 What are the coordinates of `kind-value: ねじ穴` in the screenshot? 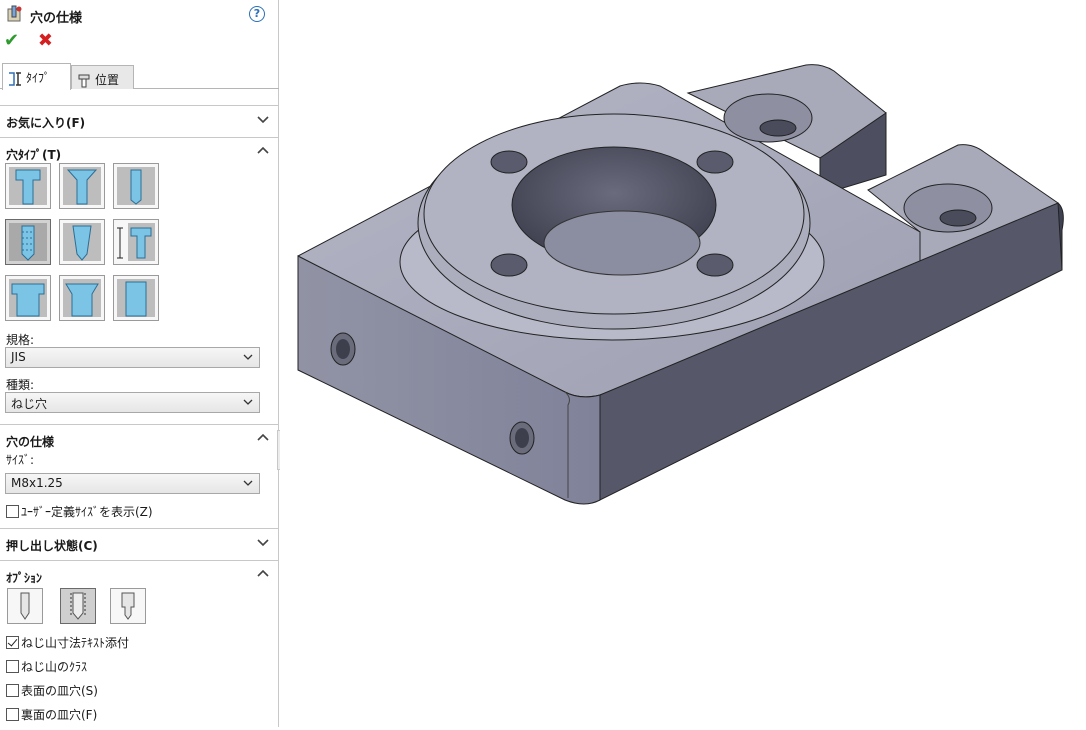 It's located at (29, 404).